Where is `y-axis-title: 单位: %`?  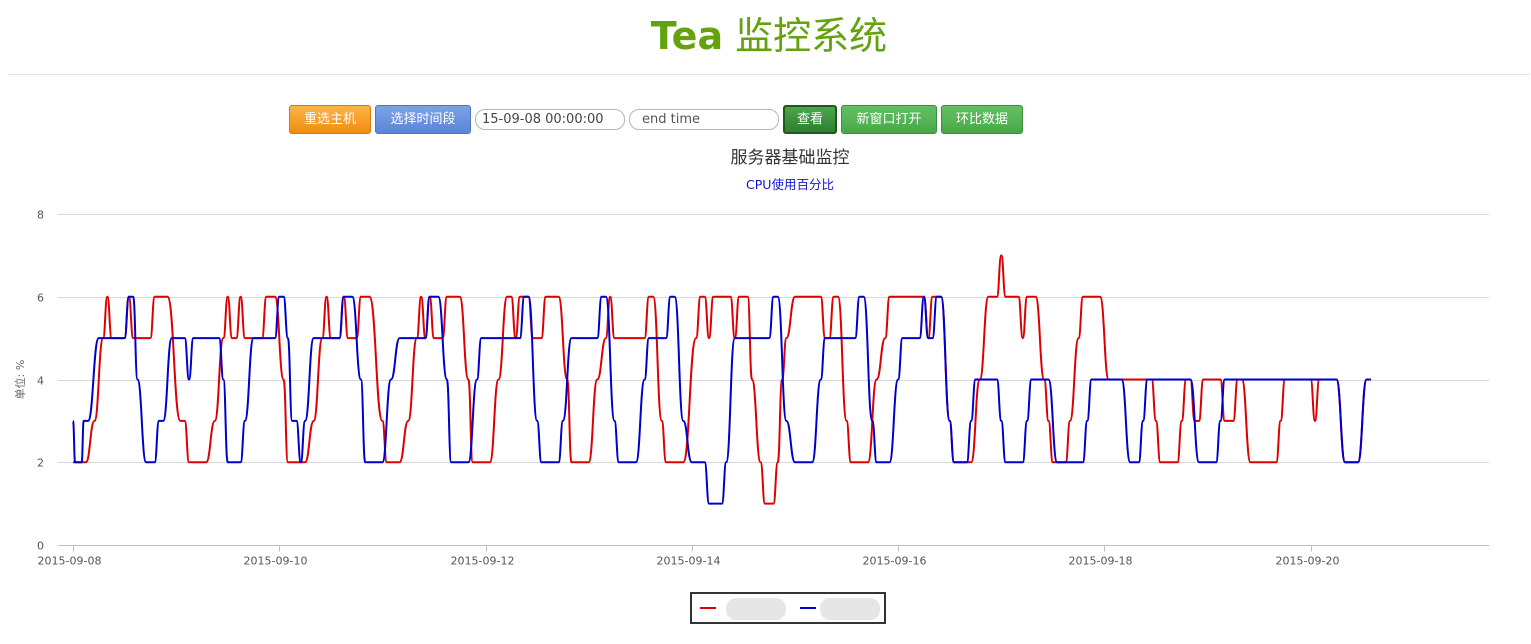 y-axis-title: 单位: % is located at coordinates (20, 380).